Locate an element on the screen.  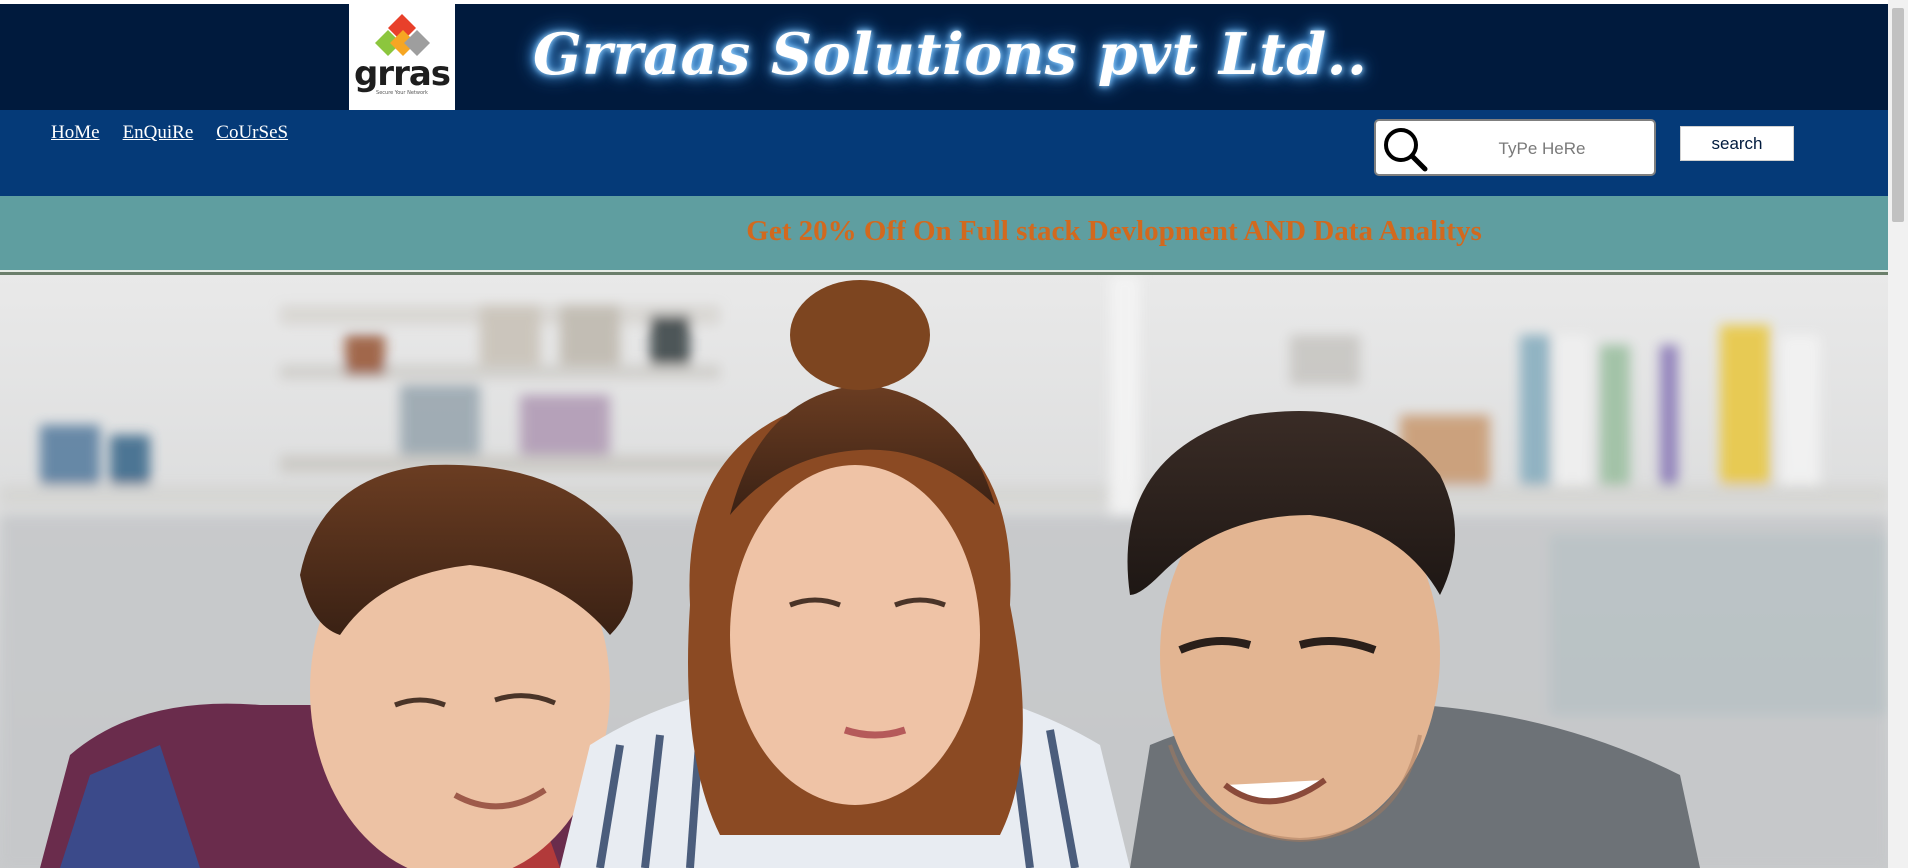
scrollbar-thumb is located at coordinates (1898, 115).